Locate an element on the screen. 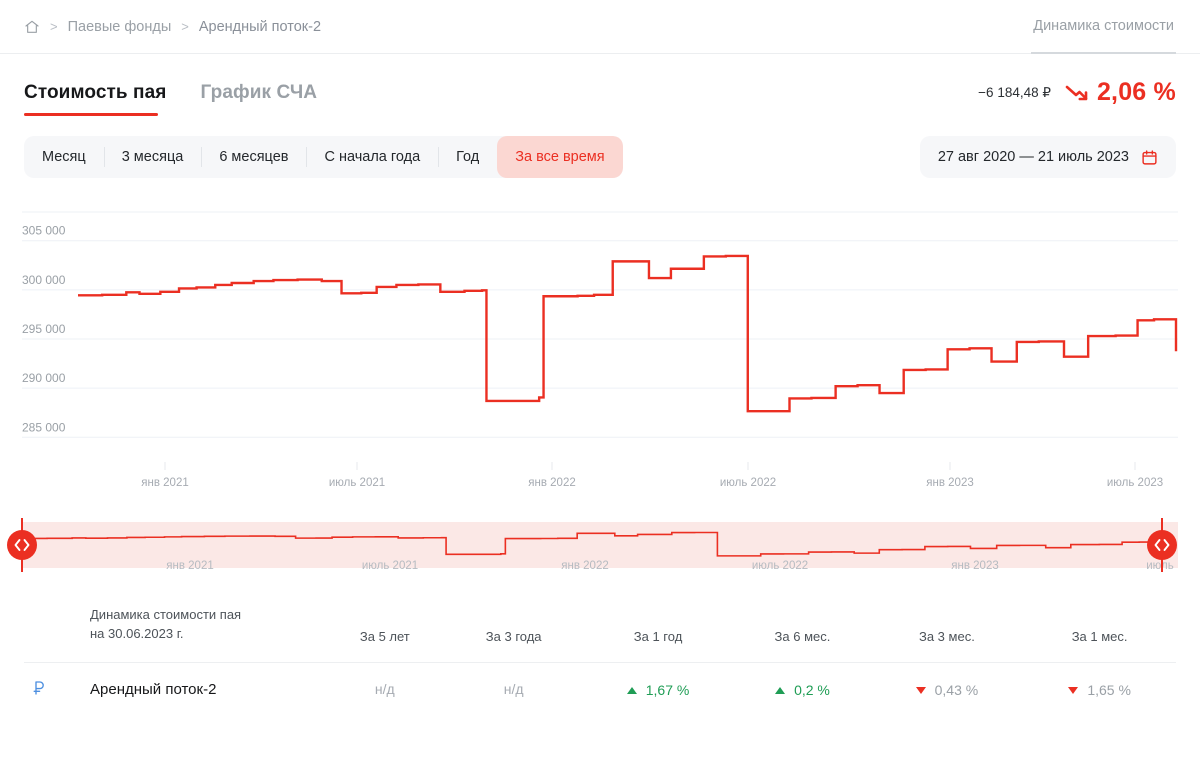 Image resolution: width=1200 pixels, height=765 pixels. range-slider-label: янв 2021 is located at coordinates (189, 566).